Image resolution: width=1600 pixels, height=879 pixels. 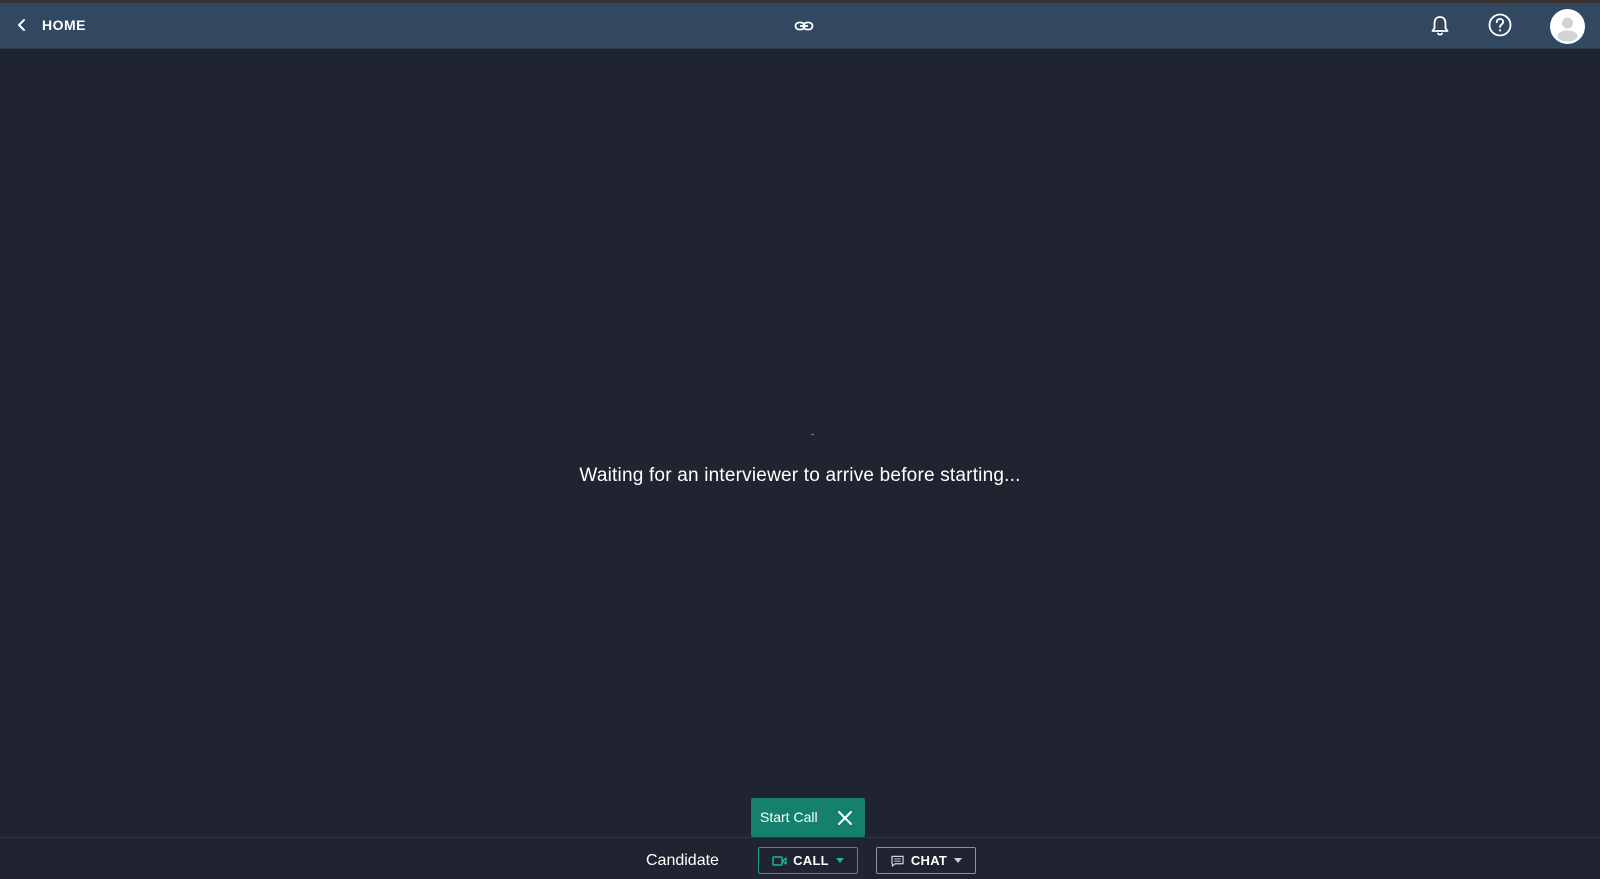 I want to click on start-call-tooltip-label: Start Call, so click(x=789, y=817).